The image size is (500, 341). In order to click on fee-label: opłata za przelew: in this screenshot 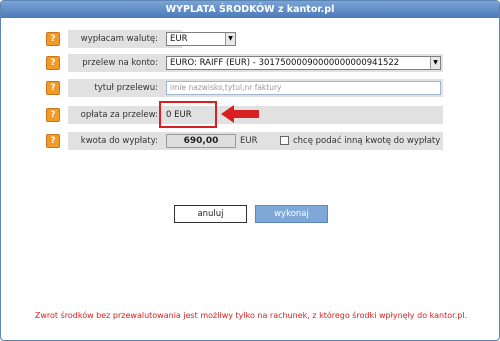, I will do `click(115, 115)`.